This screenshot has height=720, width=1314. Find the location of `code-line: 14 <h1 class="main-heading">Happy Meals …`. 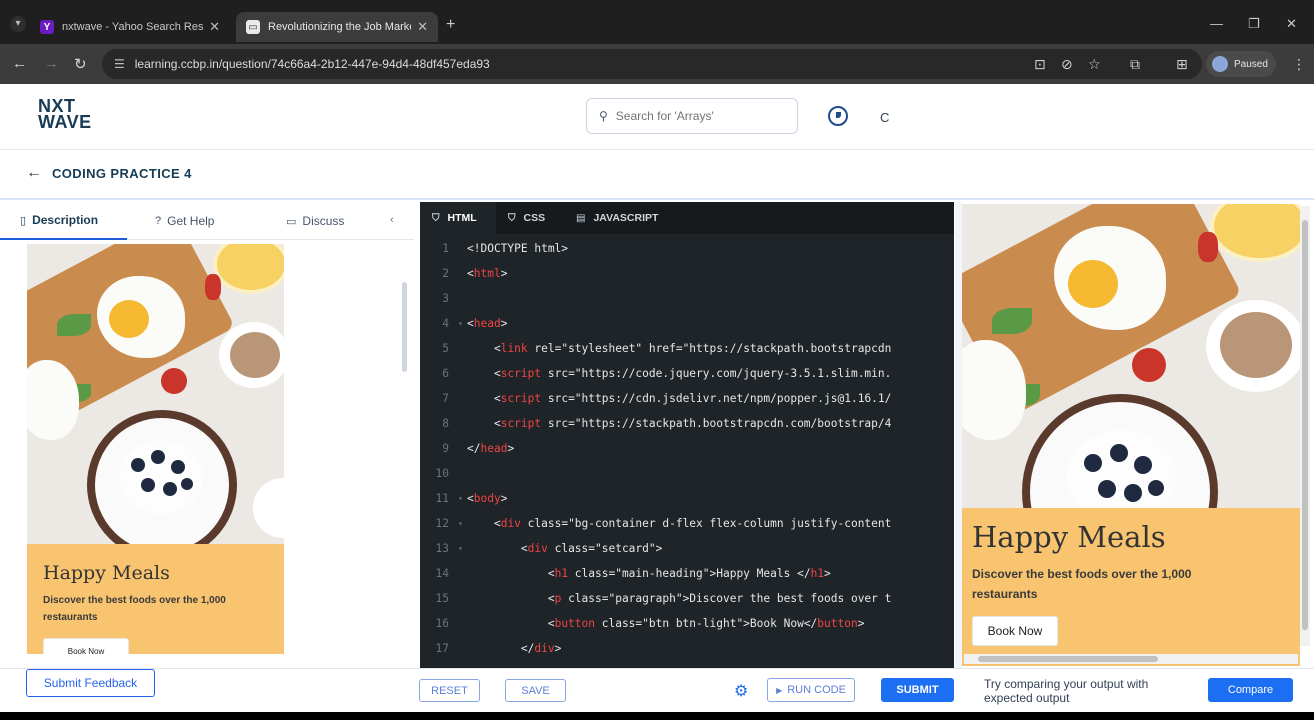

code-line: 14 <h1 class="main-heading">Happy Meals … is located at coordinates (687, 573).